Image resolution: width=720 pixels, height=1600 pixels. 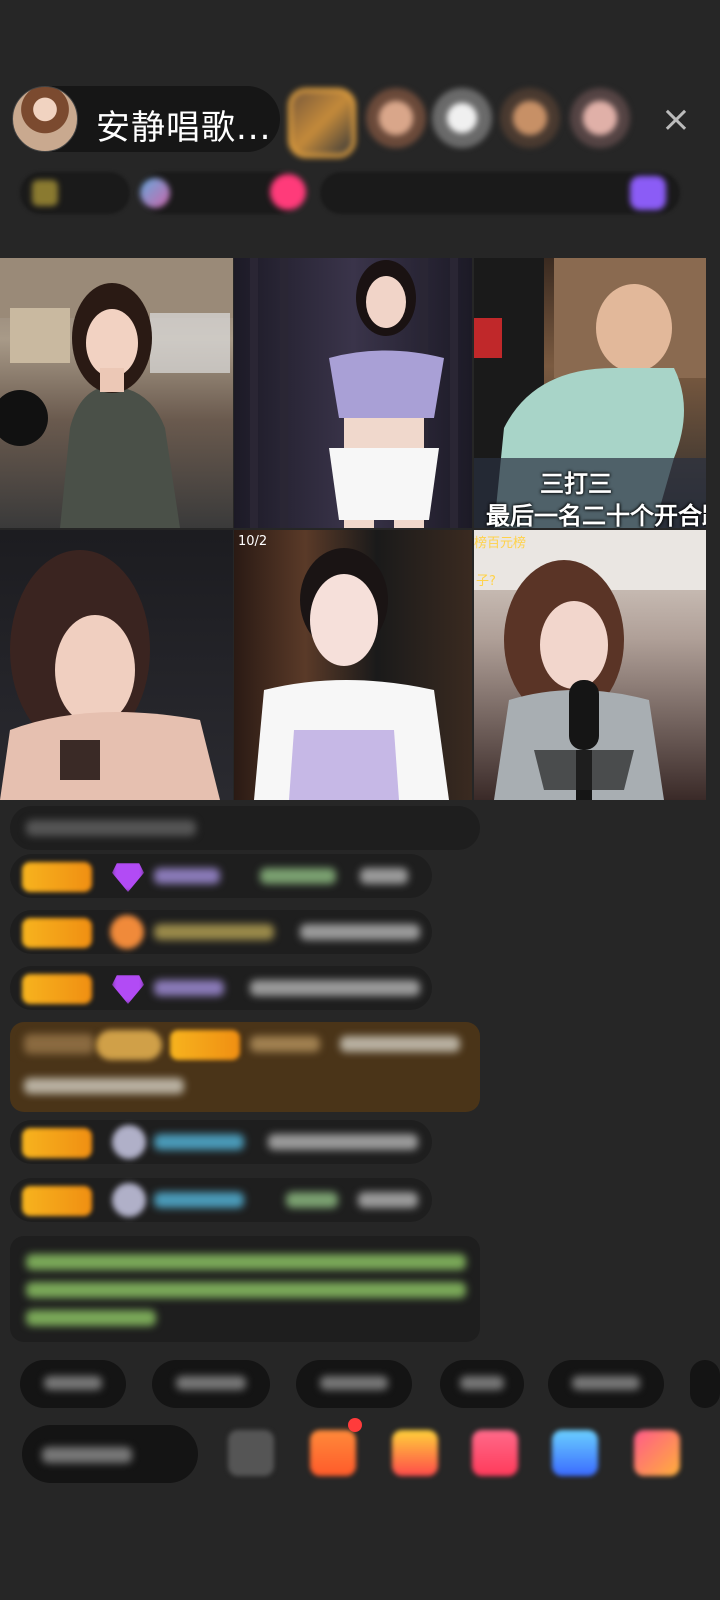 What do you see at coordinates (676, 120) in the screenshot?
I see `close-icon: ×` at bounding box center [676, 120].